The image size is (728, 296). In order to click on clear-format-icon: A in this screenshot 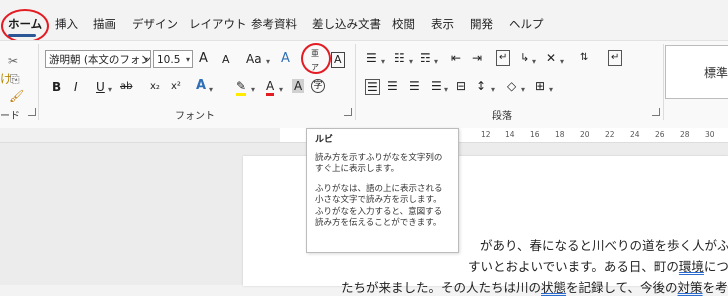, I will do `click(285, 59)`.